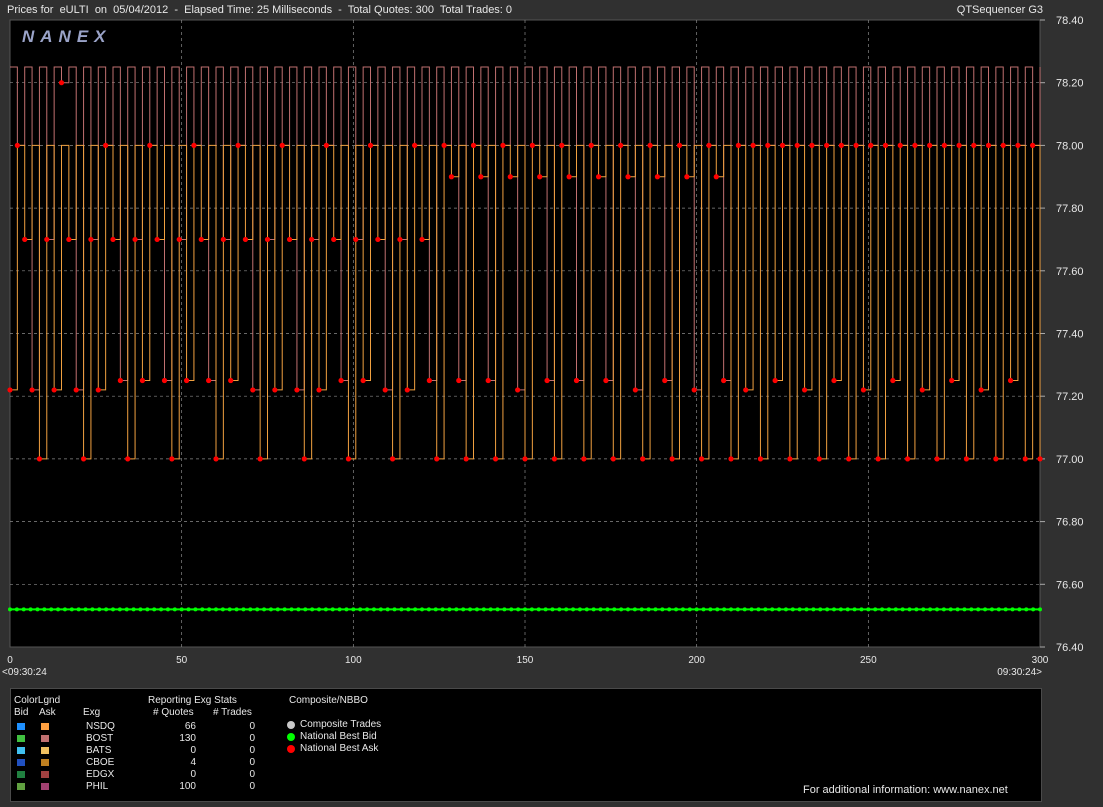  Describe the element at coordinates (1070, 523) in the screenshot. I see `y-tick-label: 76.80` at that location.